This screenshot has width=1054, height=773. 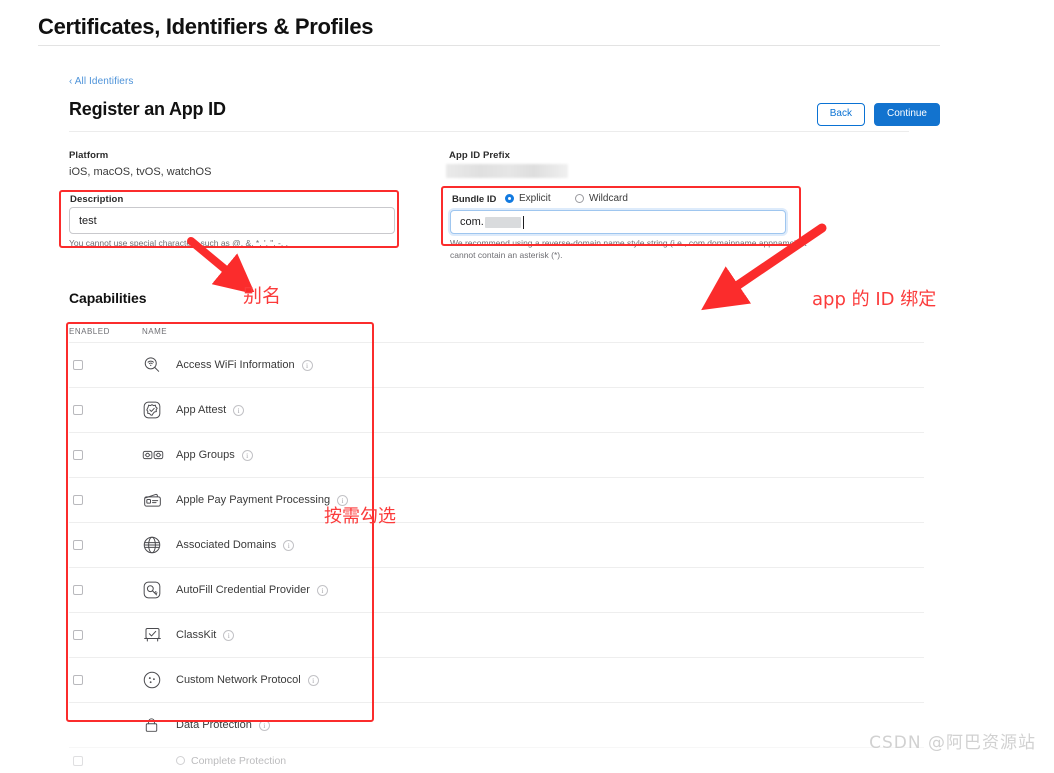 What do you see at coordinates (159, 545) in the screenshot?
I see `globe-icon` at bounding box center [159, 545].